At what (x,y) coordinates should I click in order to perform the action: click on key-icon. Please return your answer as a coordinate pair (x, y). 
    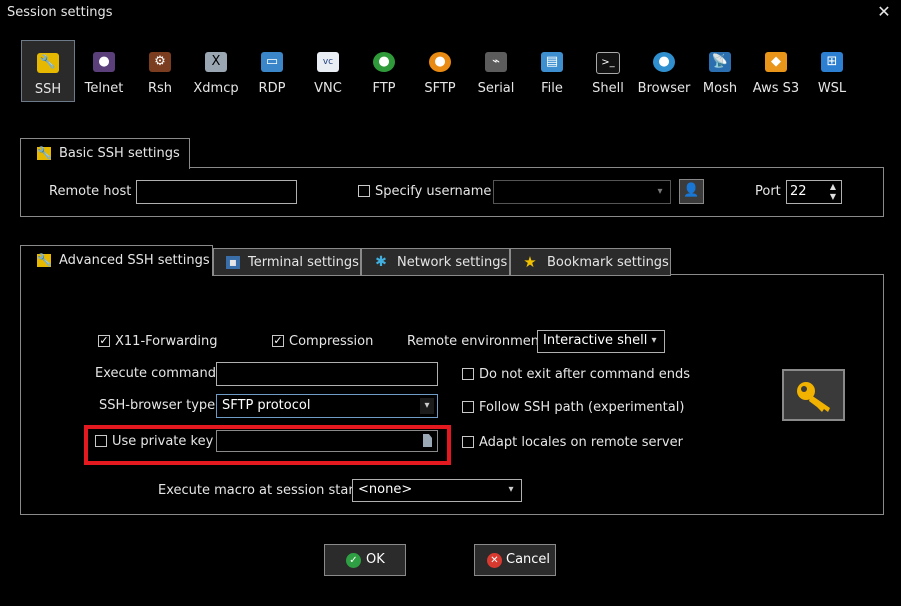
    Looking at the image, I should click on (813, 397).